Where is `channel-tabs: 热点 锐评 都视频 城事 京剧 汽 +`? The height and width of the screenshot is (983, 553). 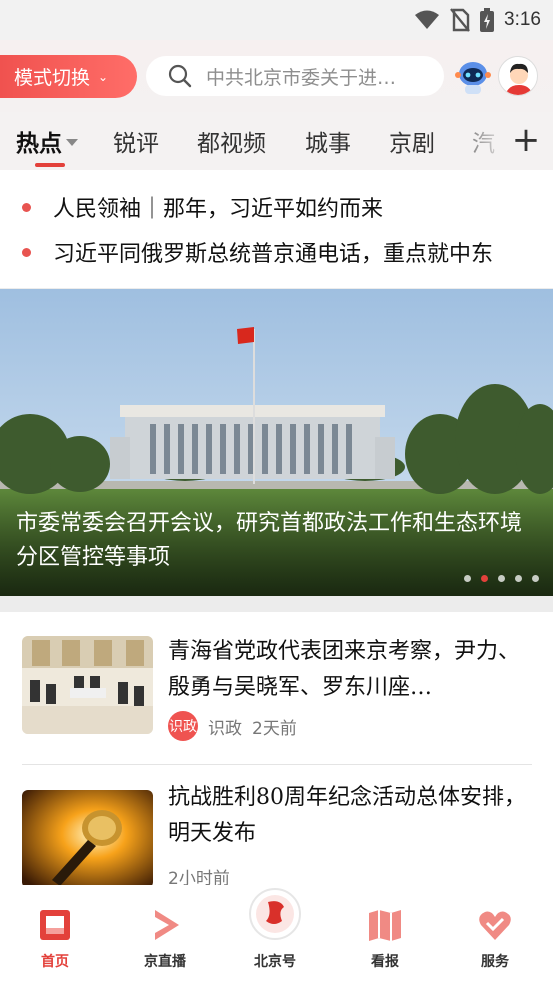 channel-tabs: 热点 锐评 都视频 城事 京剧 汽 + is located at coordinates (276, 141).